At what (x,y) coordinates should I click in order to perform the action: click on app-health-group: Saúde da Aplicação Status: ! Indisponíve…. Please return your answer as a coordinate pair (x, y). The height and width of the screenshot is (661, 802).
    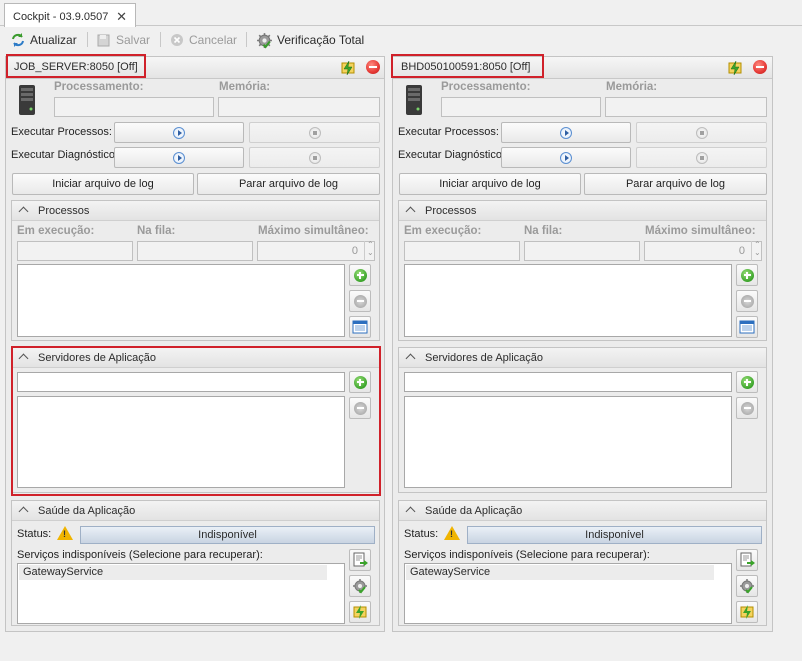
    Looking at the image, I should click on (195, 563).